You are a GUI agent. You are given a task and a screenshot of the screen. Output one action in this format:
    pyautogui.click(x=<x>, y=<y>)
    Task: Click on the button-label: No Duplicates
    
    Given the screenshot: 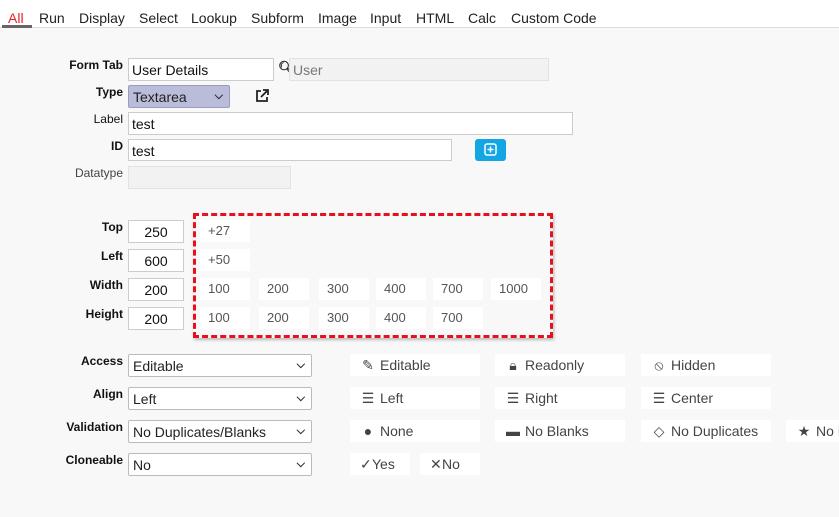 What is the action you would take?
    pyautogui.click(x=715, y=431)
    